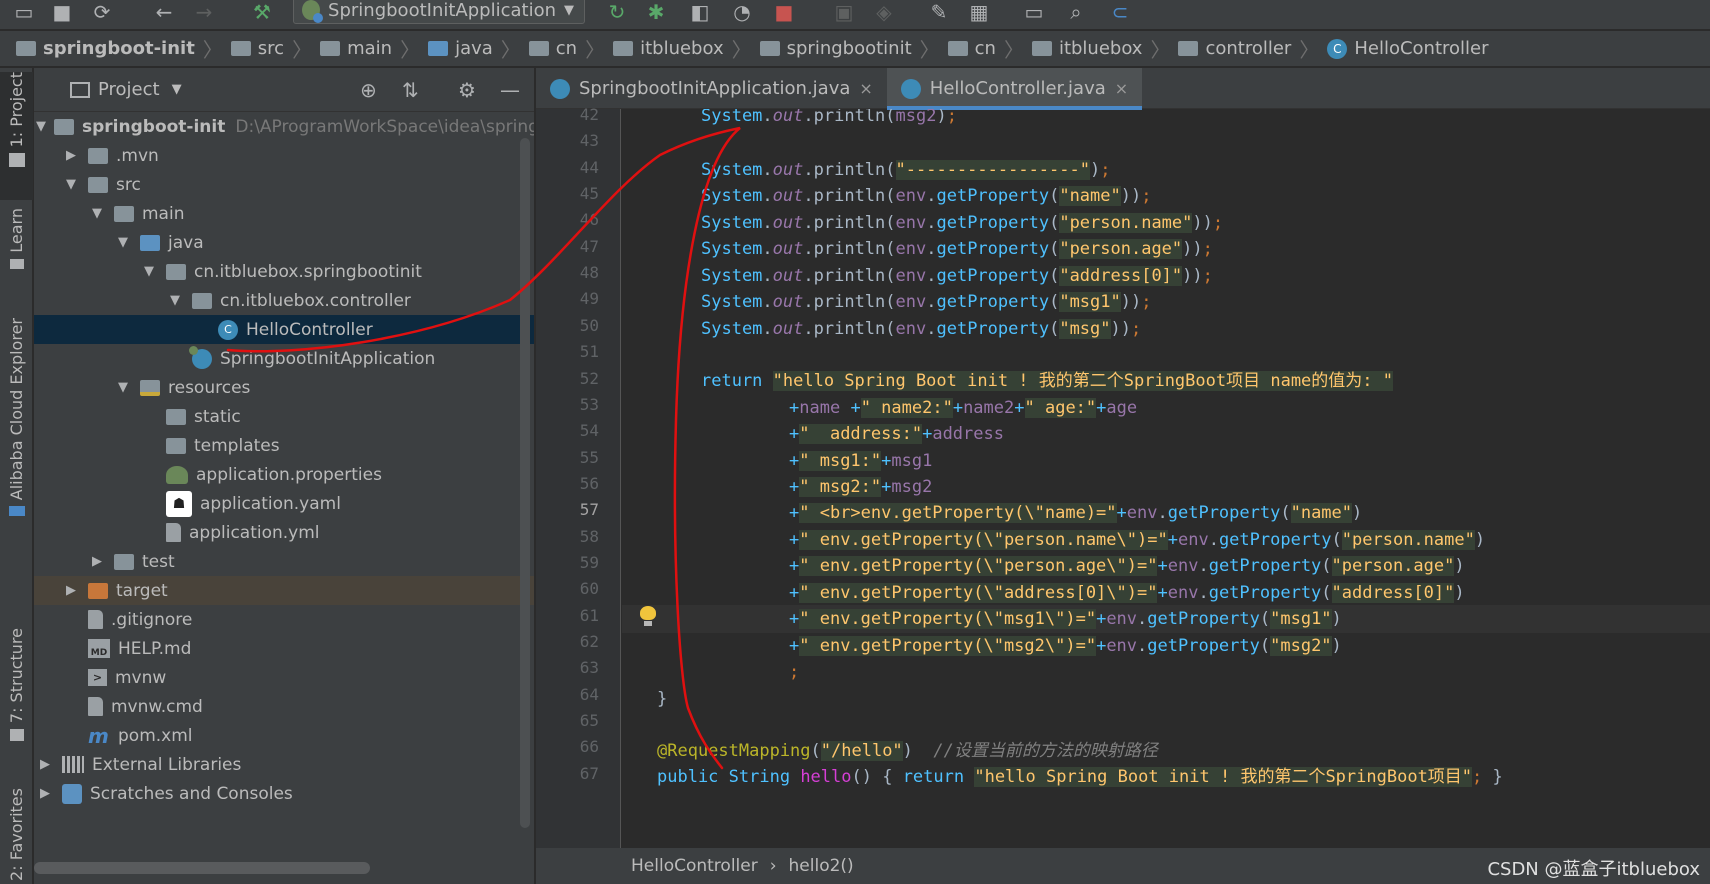 This screenshot has width=1710, height=884. Describe the element at coordinates (284, 213) in the screenshot. I see `tree-node-main: ▼ main` at that location.